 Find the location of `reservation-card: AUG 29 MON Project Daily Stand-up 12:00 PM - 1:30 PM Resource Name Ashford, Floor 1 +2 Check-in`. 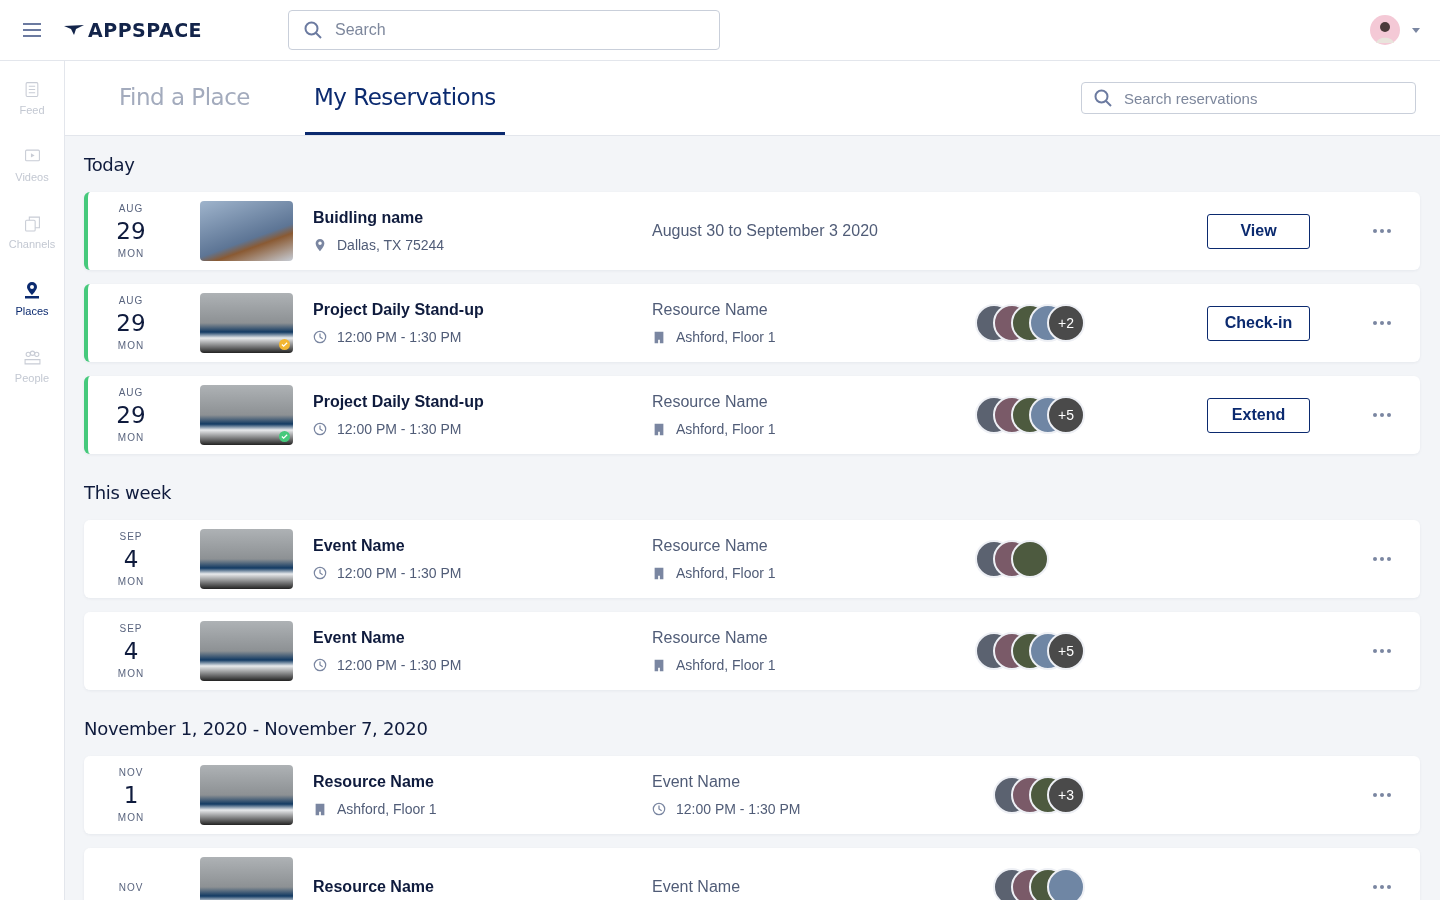

reservation-card: AUG 29 MON Project Daily Stand-up 12:00 PM - 1:30 PM Resource Name Ashford, Floor 1 +2 Check-in is located at coordinates (752, 323).